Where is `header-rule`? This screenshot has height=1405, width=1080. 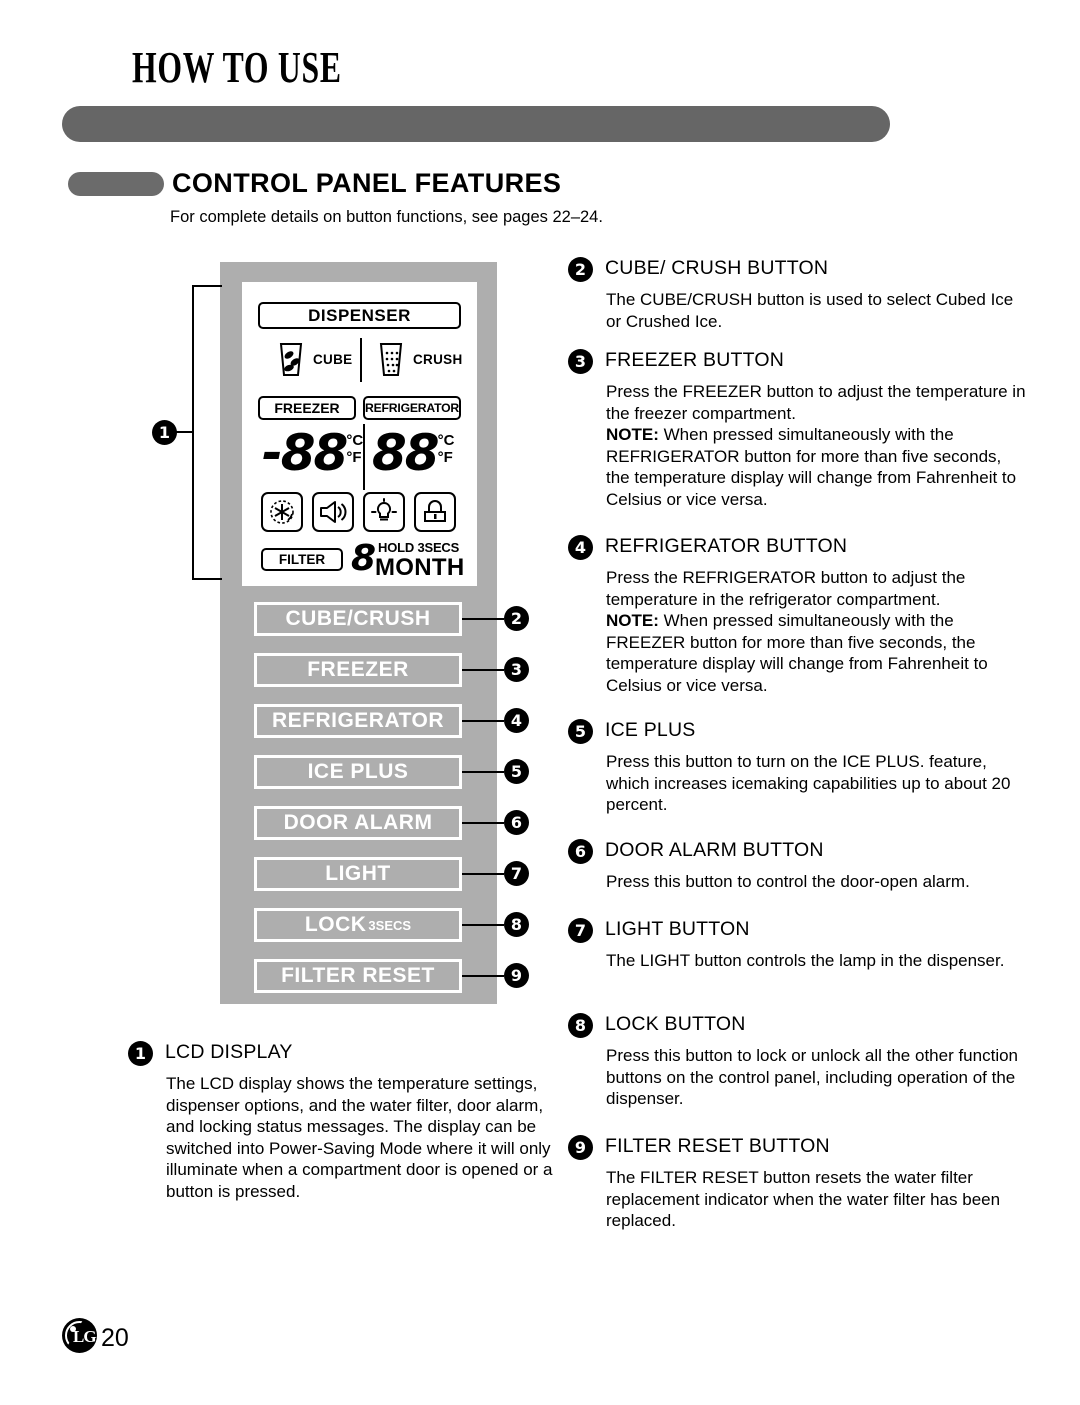
header-rule is located at coordinates (476, 124).